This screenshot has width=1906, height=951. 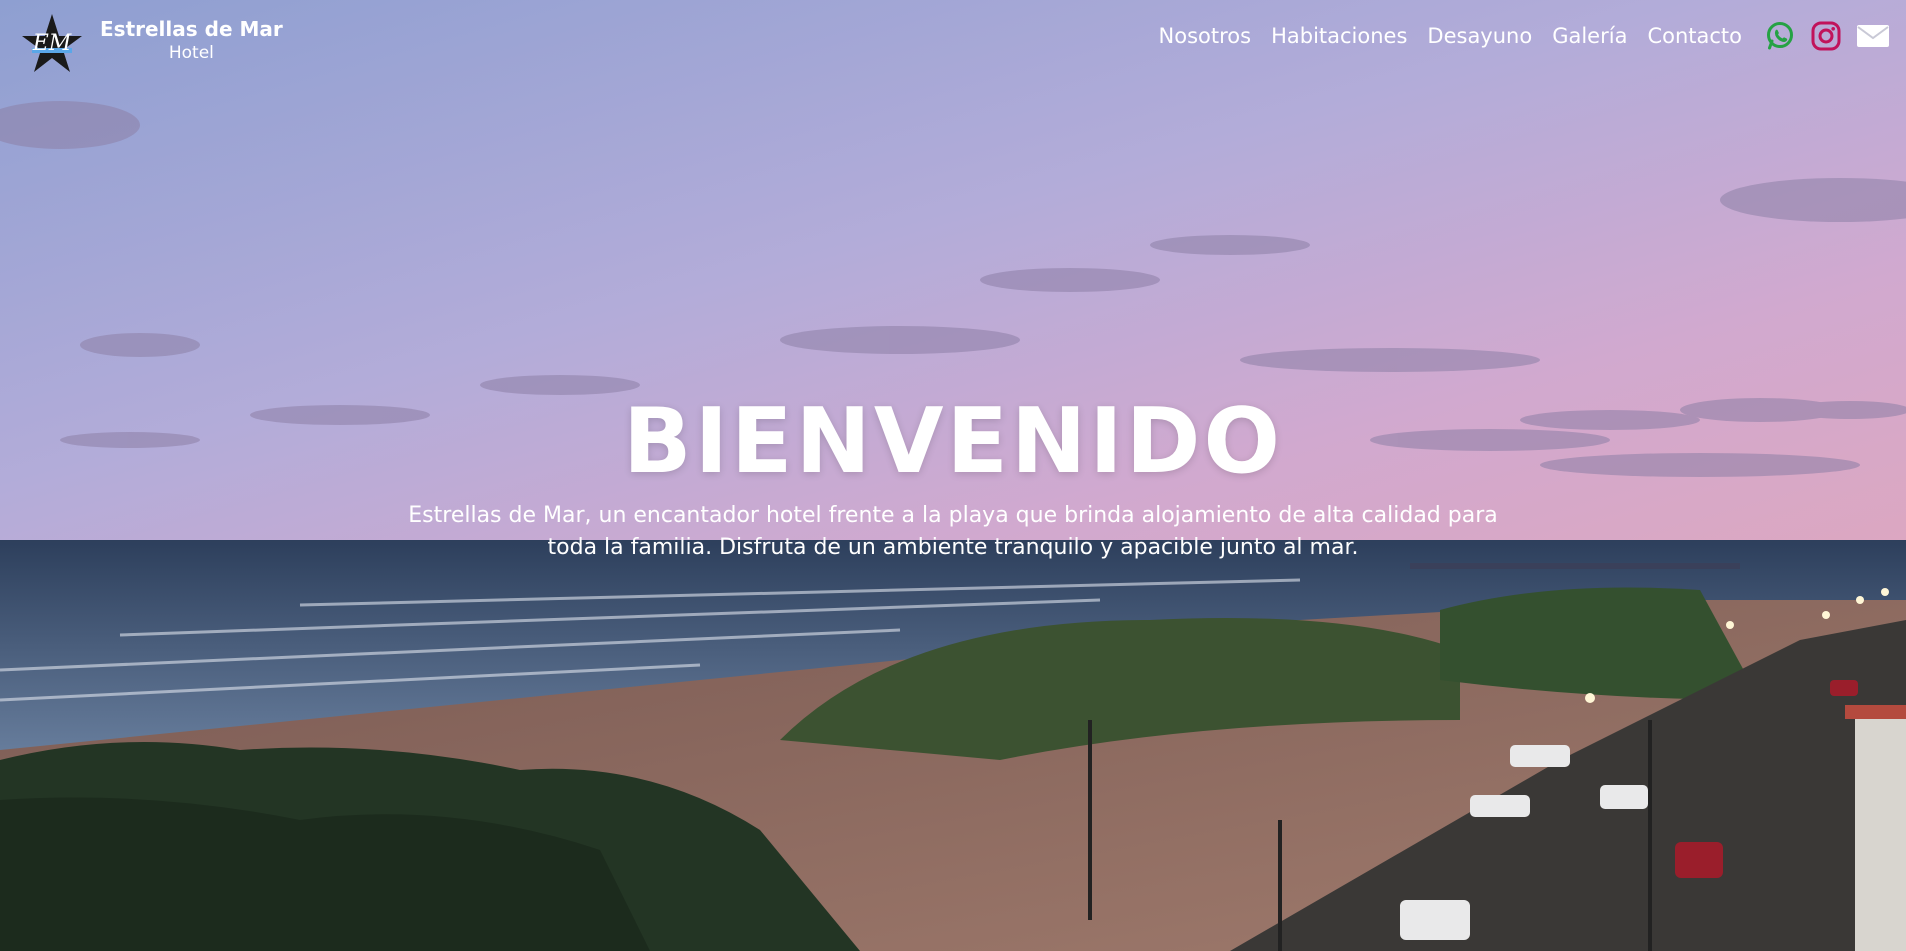 I want to click on star-logo-icon: EM, so click(x=52, y=44).